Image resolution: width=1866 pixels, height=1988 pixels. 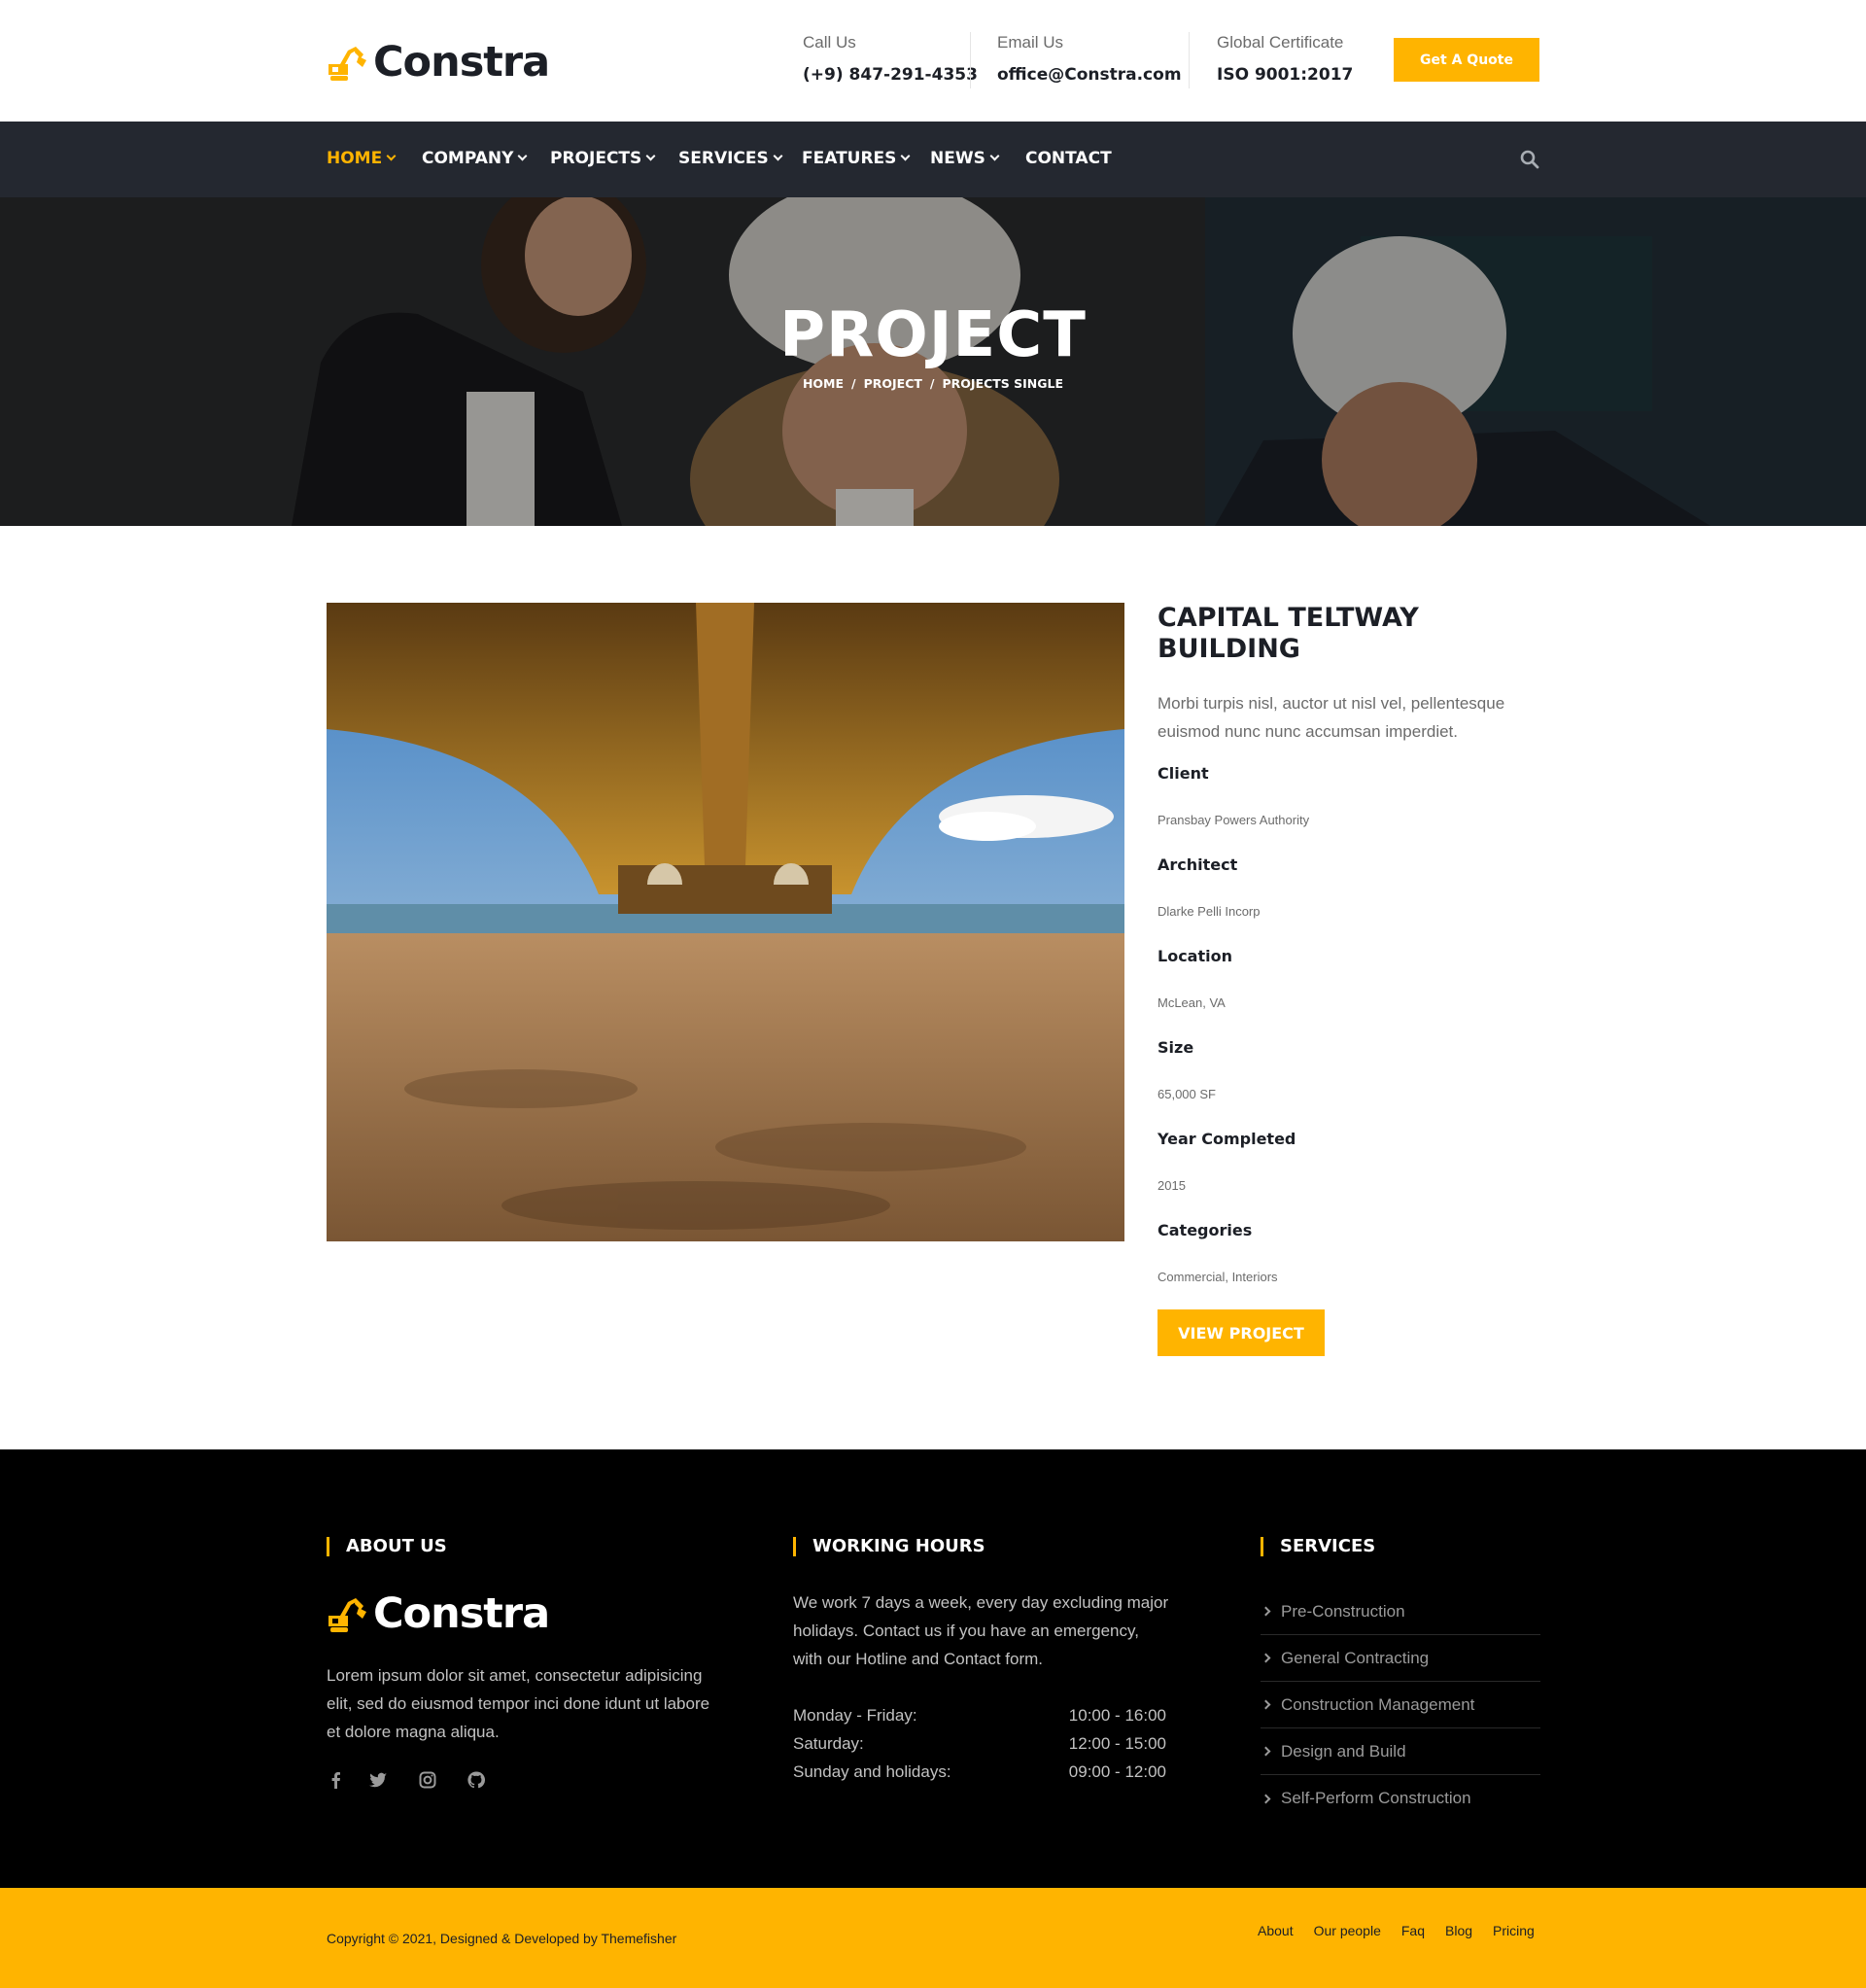 What do you see at coordinates (1529, 160) in the screenshot?
I see `search-icon` at bounding box center [1529, 160].